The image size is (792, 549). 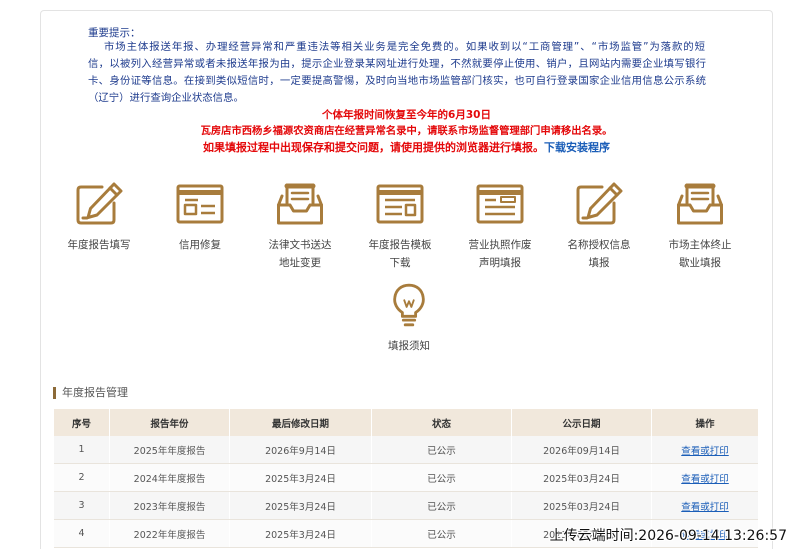 What do you see at coordinates (170, 505) in the screenshot?
I see `report-year: 2023年年度报告` at bounding box center [170, 505].